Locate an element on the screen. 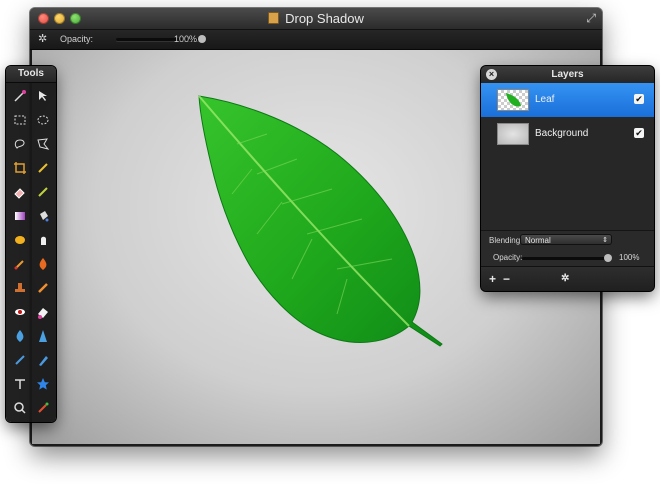 This screenshot has height=484, width=660. magic-eraser-tool is located at coordinates (42, 312).